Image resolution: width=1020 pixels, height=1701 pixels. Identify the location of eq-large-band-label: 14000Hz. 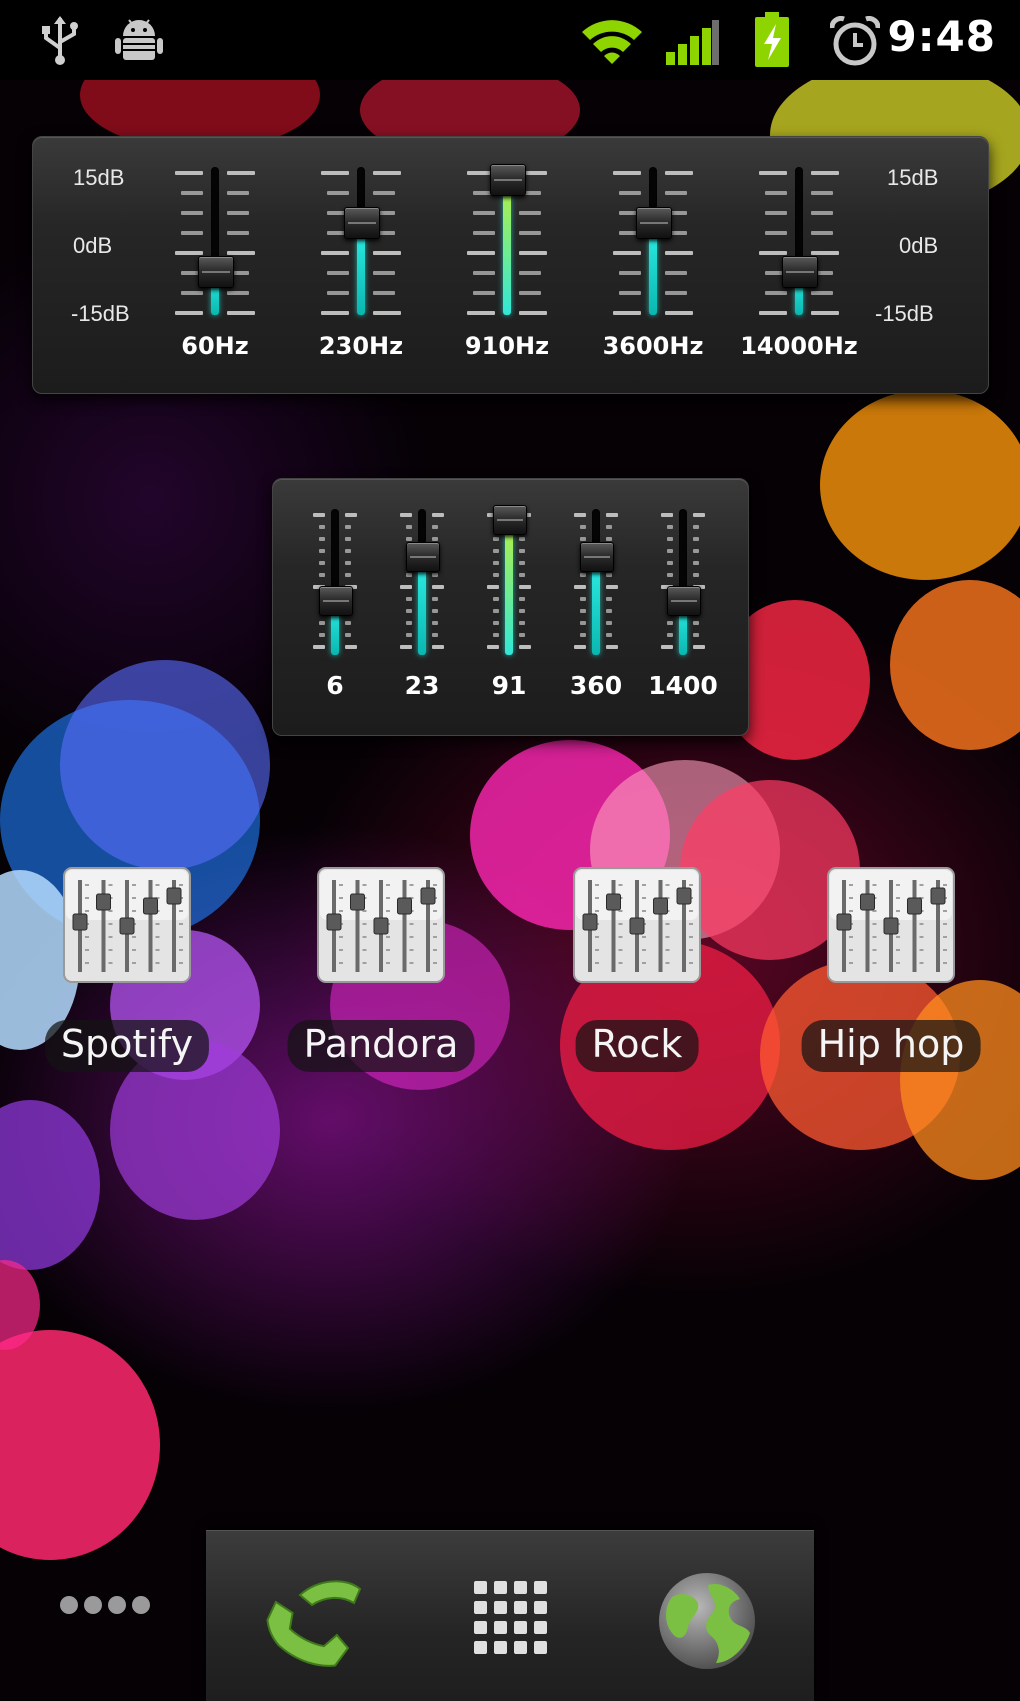
(799, 346).